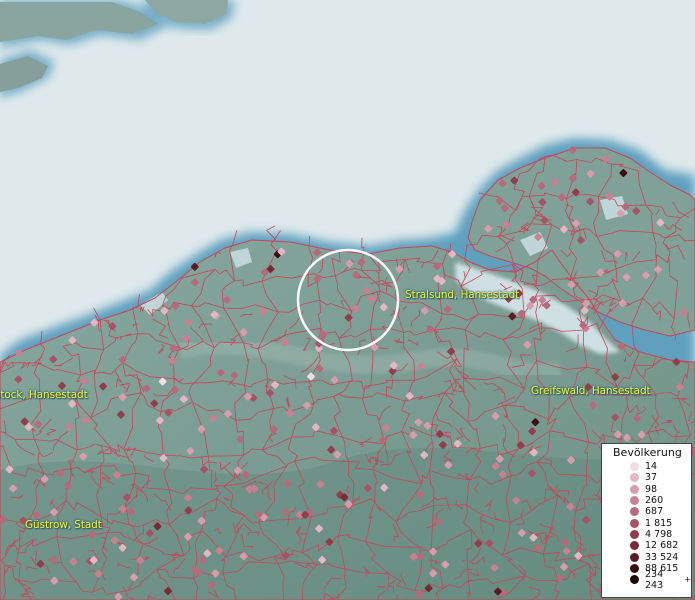  Describe the element at coordinates (44, 395) in the screenshot. I see `city-label-rostock: Rostock, Hansestadt` at that location.